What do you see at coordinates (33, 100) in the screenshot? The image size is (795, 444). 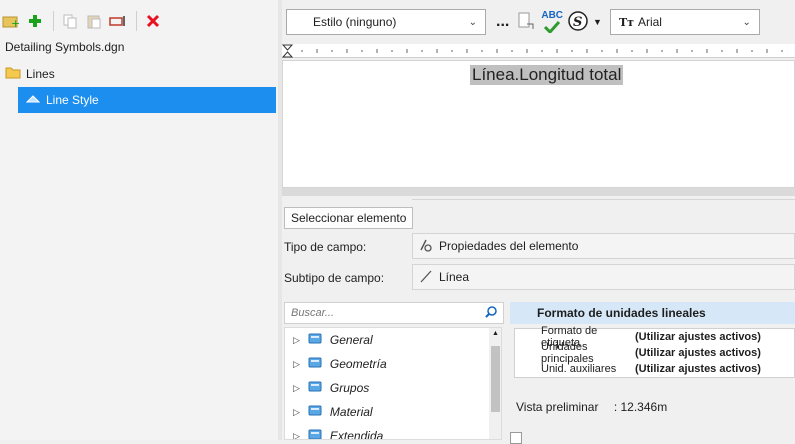 I see `line-style-icon` at bounding box center [33, 100].